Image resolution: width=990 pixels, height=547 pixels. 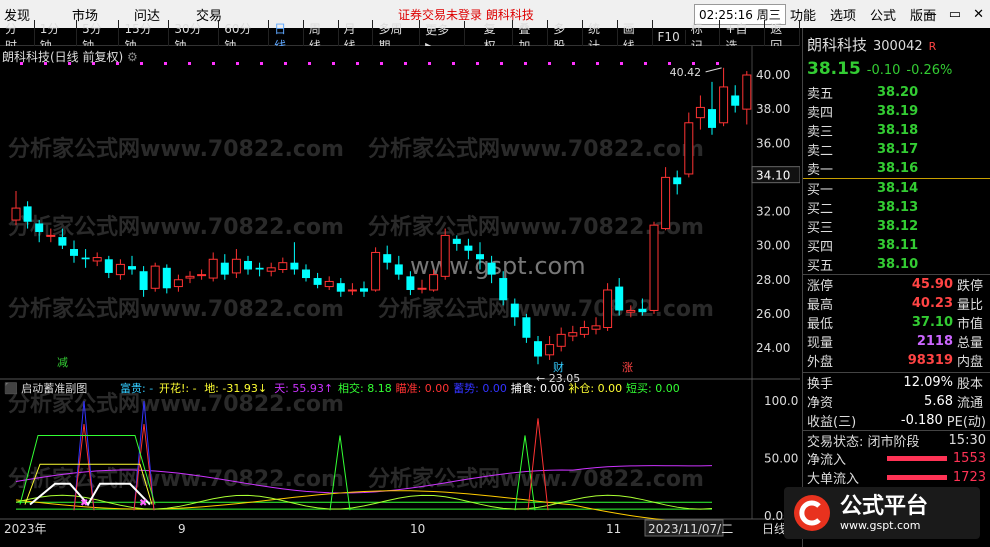 I want to click on stat2-right-label: 流通, so click(x=970, y=403).